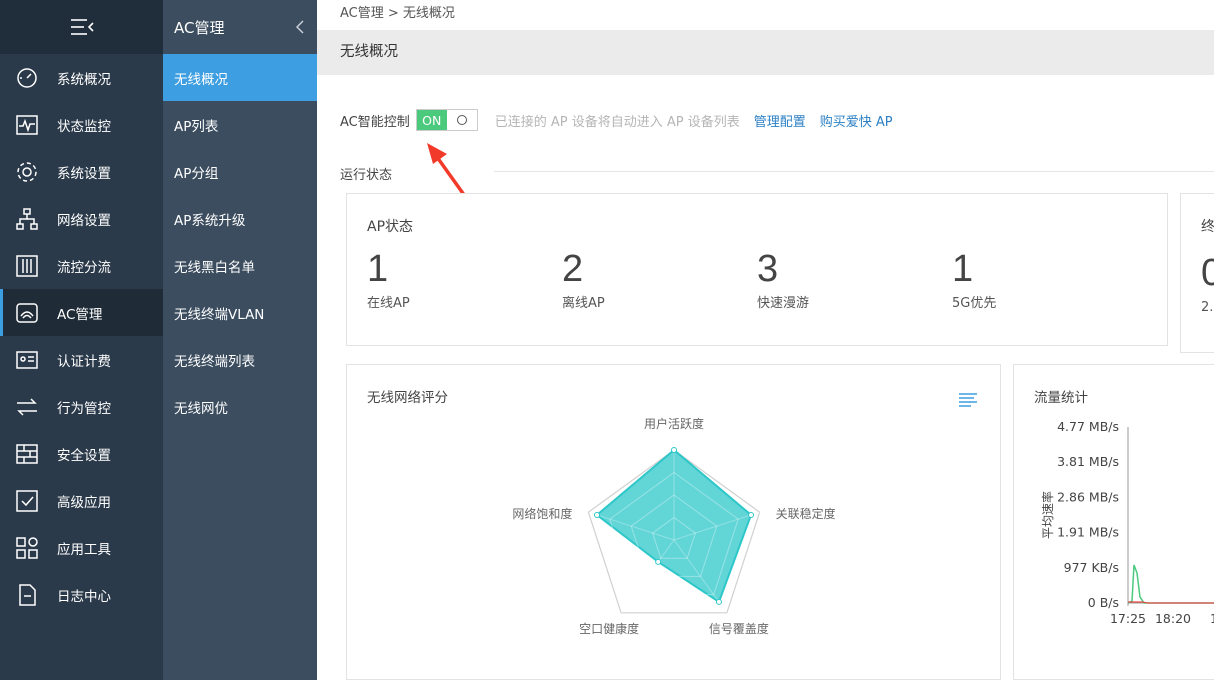 The image size is (1214, 680). Describe the element at coordinates (739, 628) in the screenshot. I see `radar-axis-label: 信号覆盖度` at that location.